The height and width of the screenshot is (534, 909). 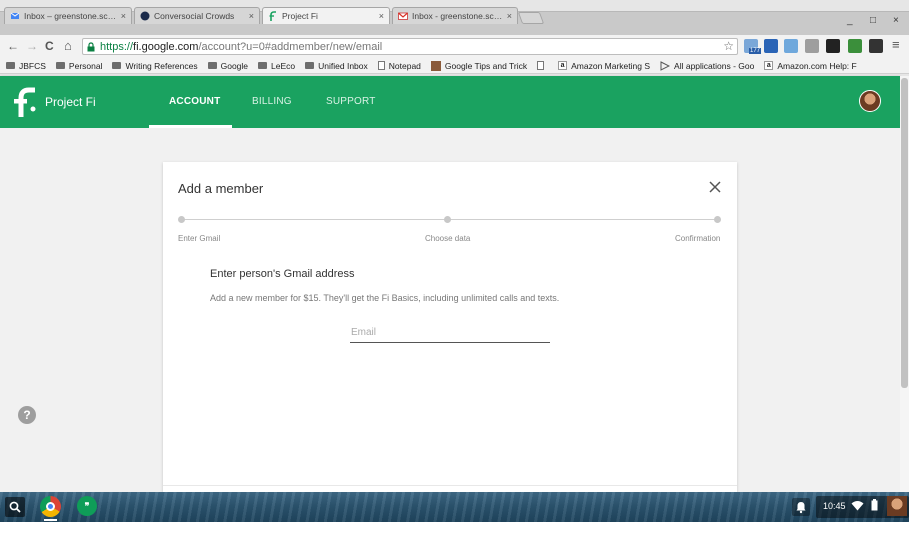 What do you see at coordinates (25, 102) in the screenshot?
I see `project-fi-logo-icon` at bounding box center [25, 102].